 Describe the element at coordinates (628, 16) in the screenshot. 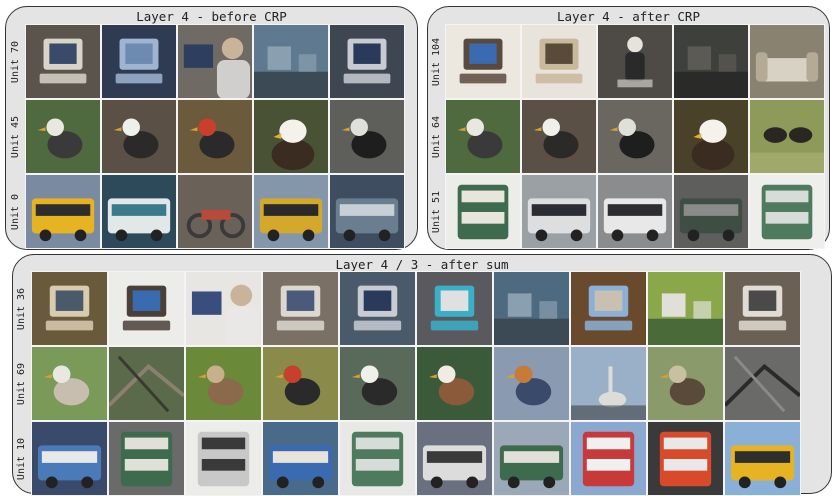

I see `panel-title: Layer 4 - after CRP` at that location.